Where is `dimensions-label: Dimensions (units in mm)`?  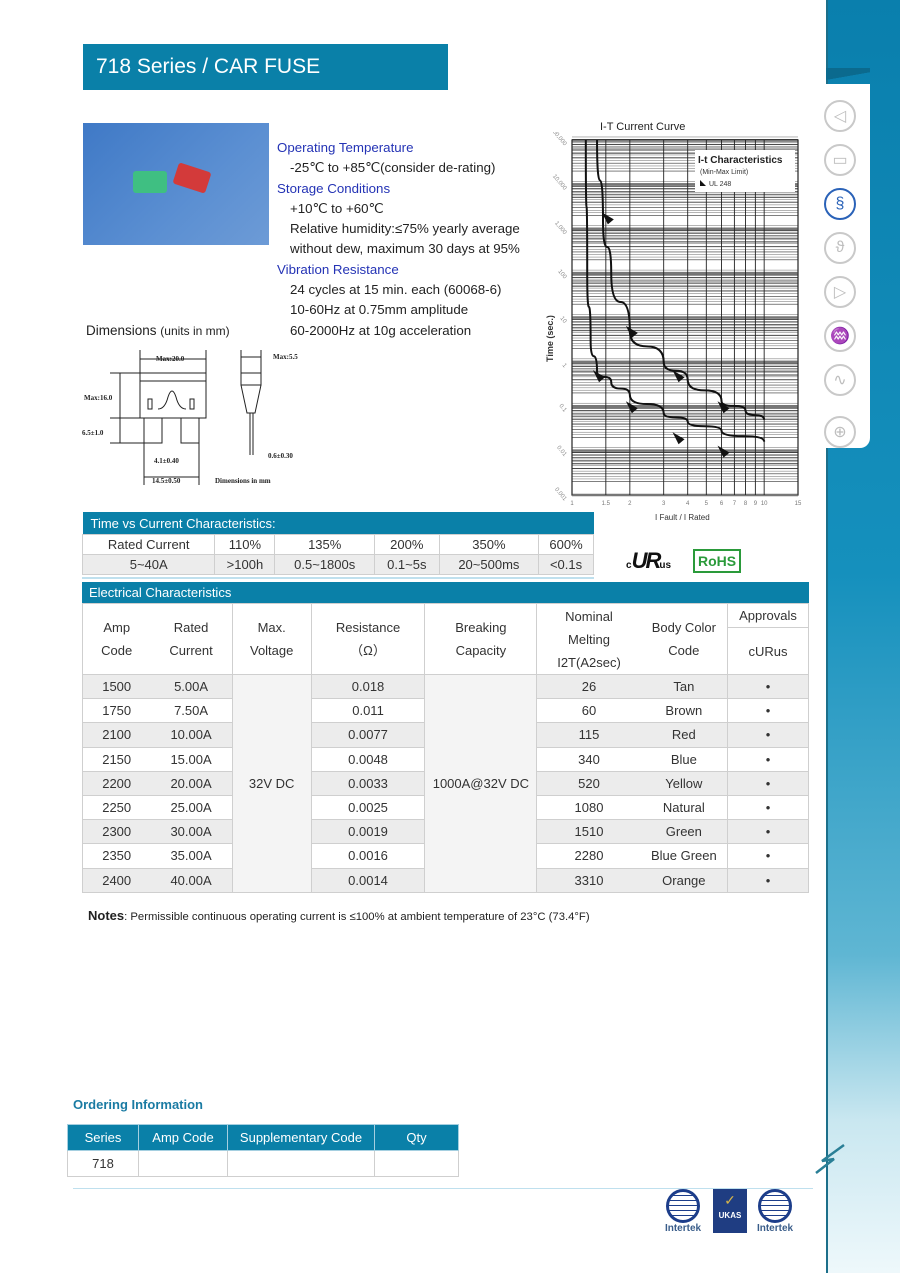
dimensions-label: Dimensions (units in mm) is located at coordinates (158, 330).